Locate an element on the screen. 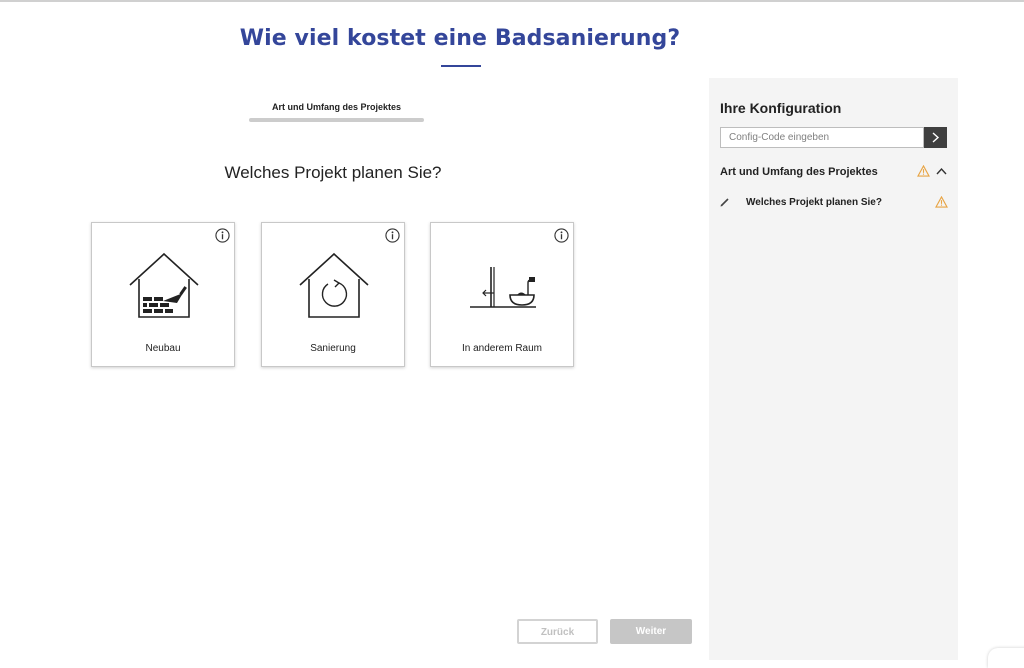 This screenshot has height=668, width=1024. pencil-icon is located at coordinates (724, 202).